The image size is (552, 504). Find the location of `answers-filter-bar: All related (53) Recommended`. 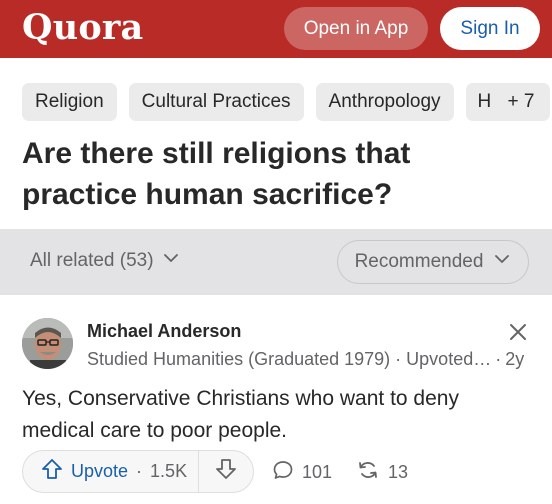

answers-filter-bar: All related (53) Recommended is located at coordinates (276, 262).